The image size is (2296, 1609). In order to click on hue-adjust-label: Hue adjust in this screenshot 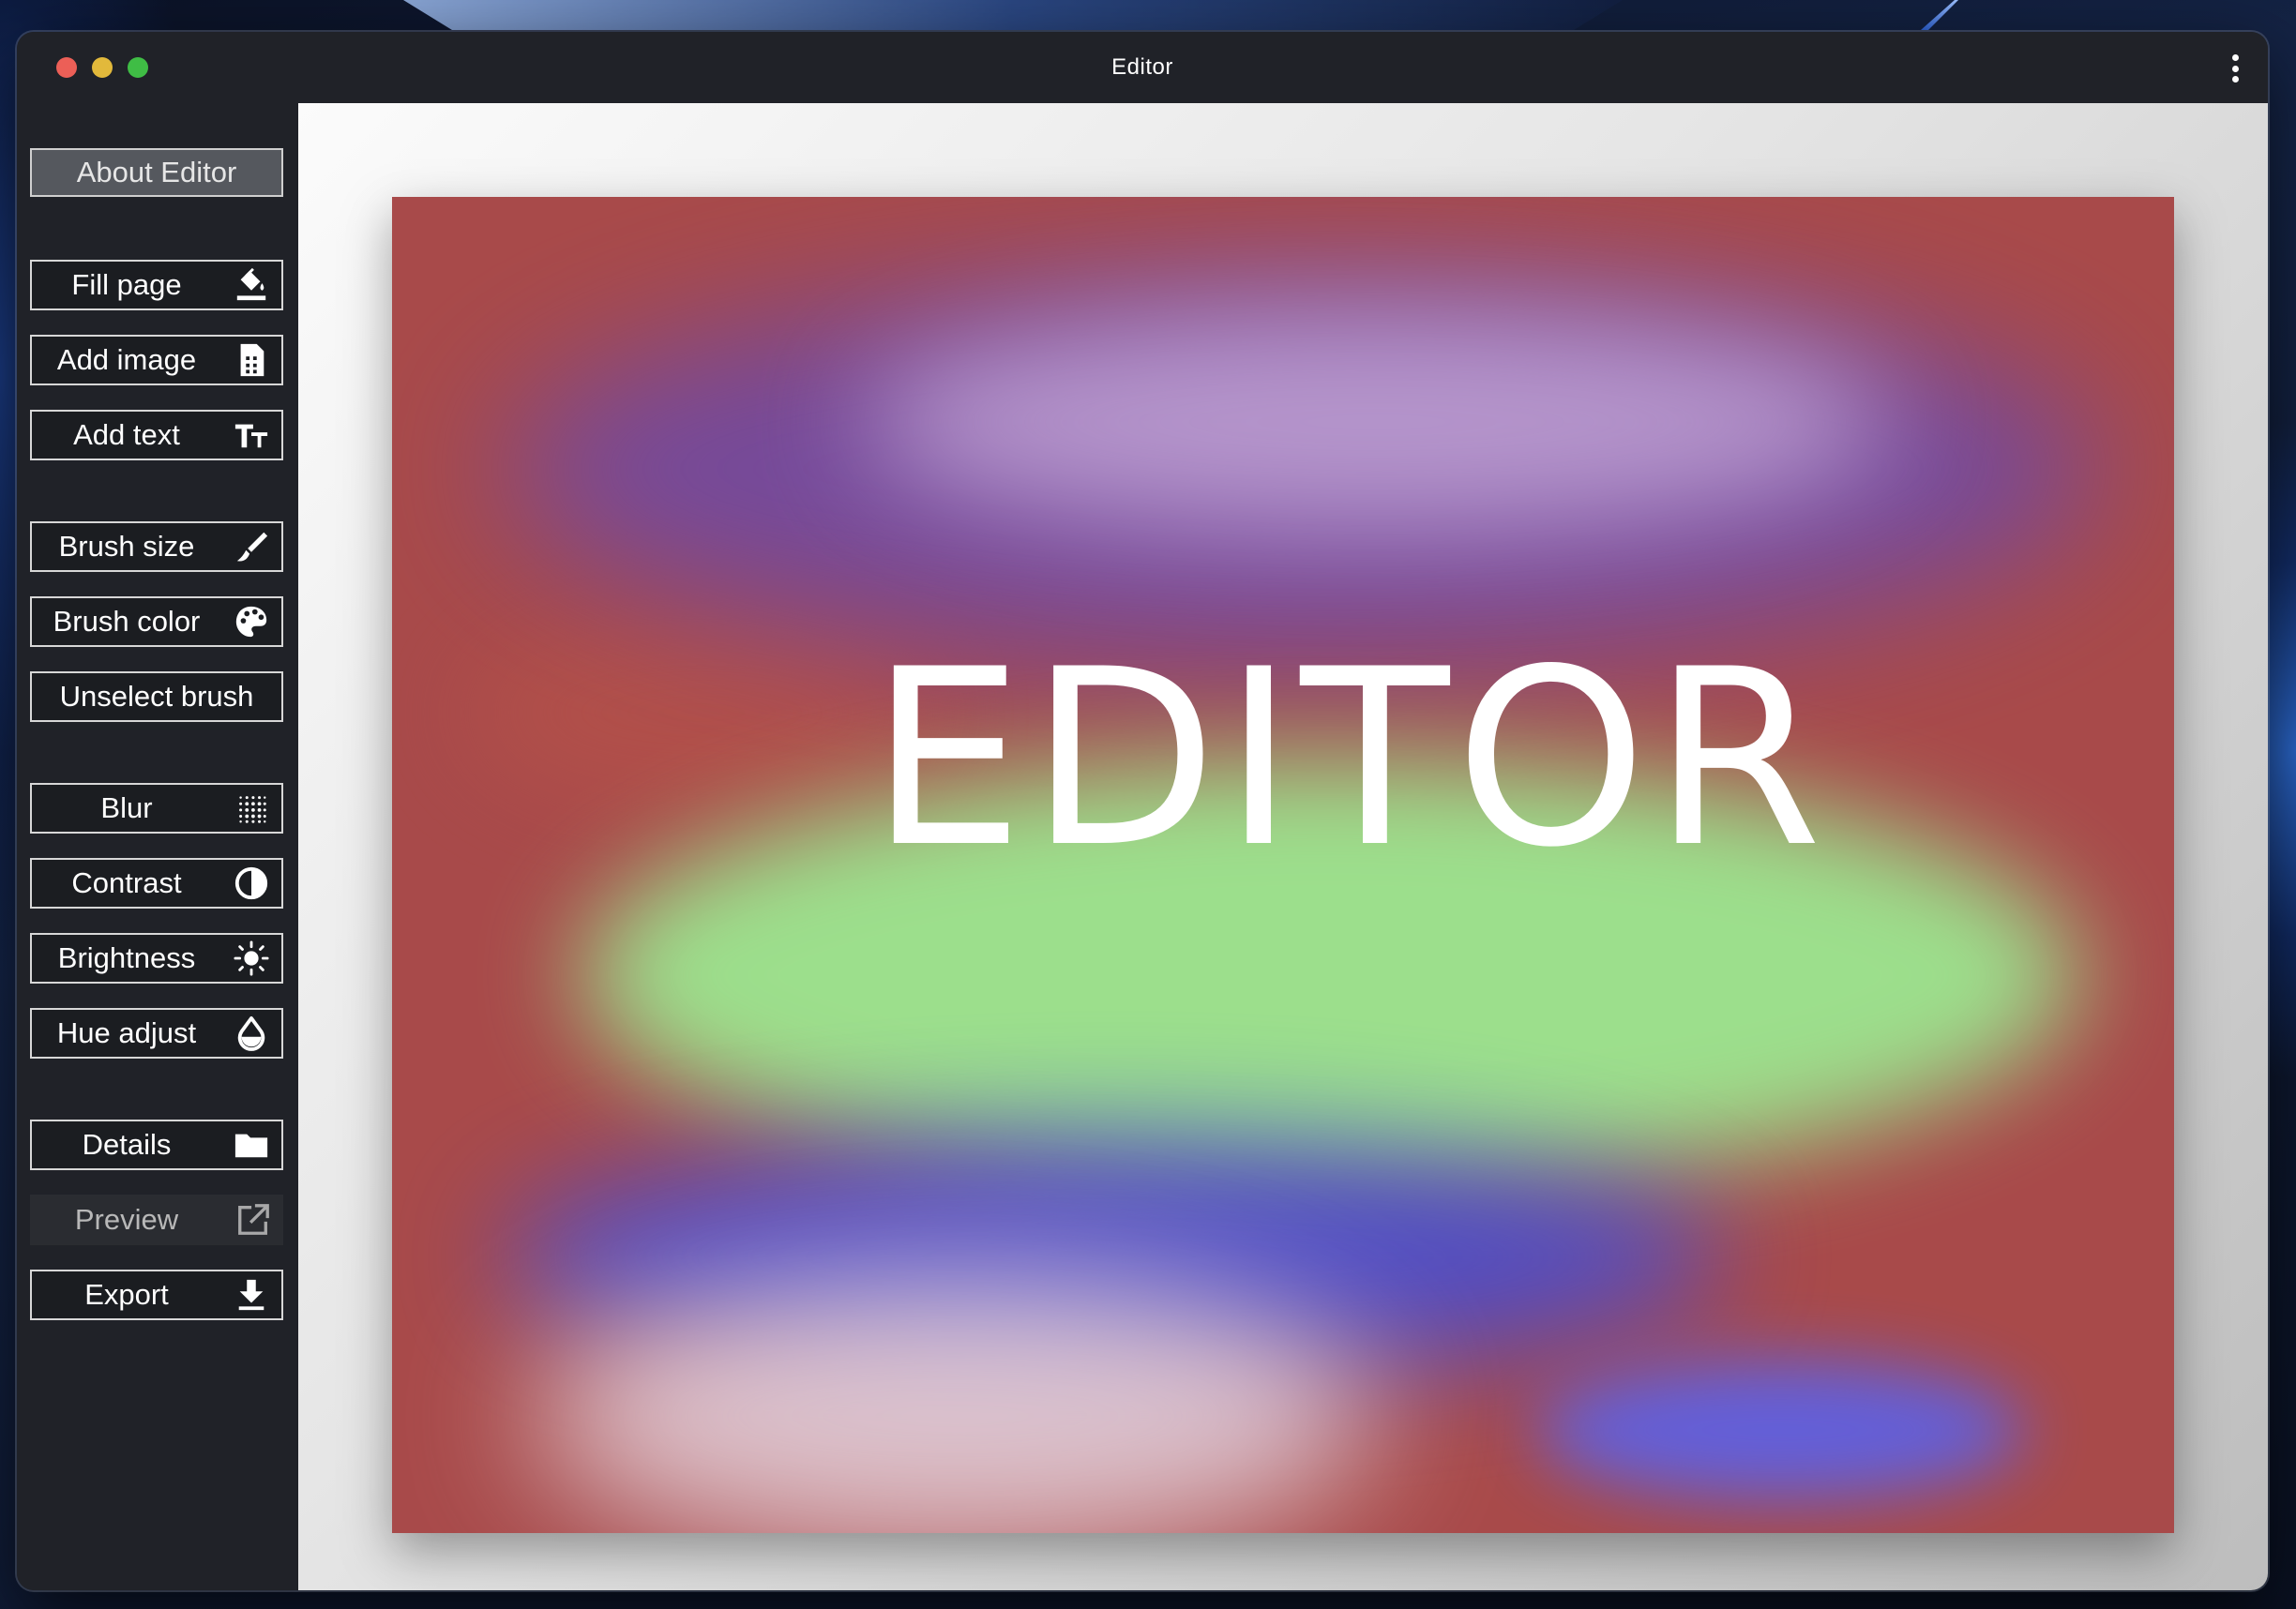, I will do `click(126, 1032)`.